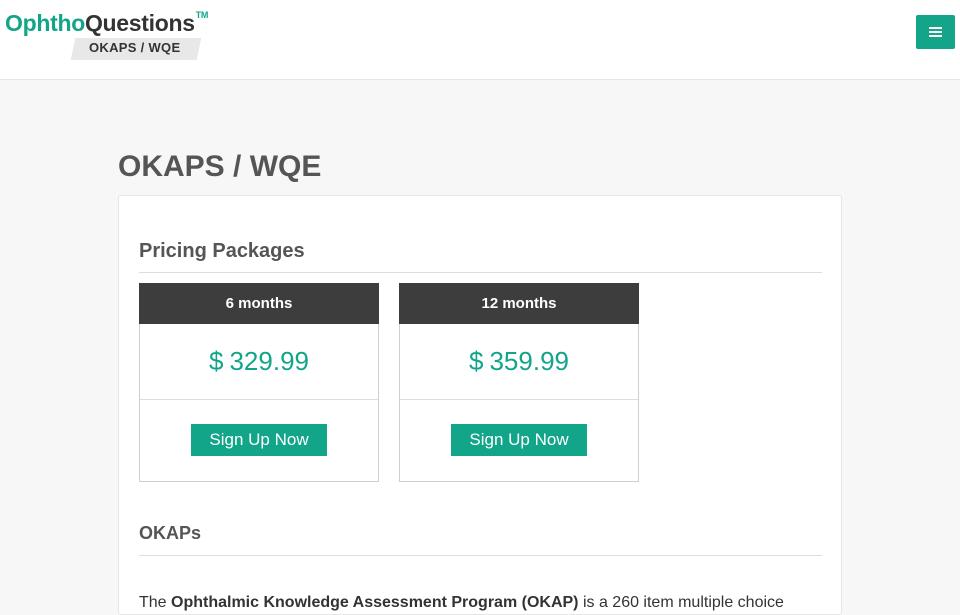 The height and width of the screenshot is (615, 960). What do you see at coordinates (935, 28) in the screenshot?
I see `hamburger-icon` at bounding box center [935, 28].